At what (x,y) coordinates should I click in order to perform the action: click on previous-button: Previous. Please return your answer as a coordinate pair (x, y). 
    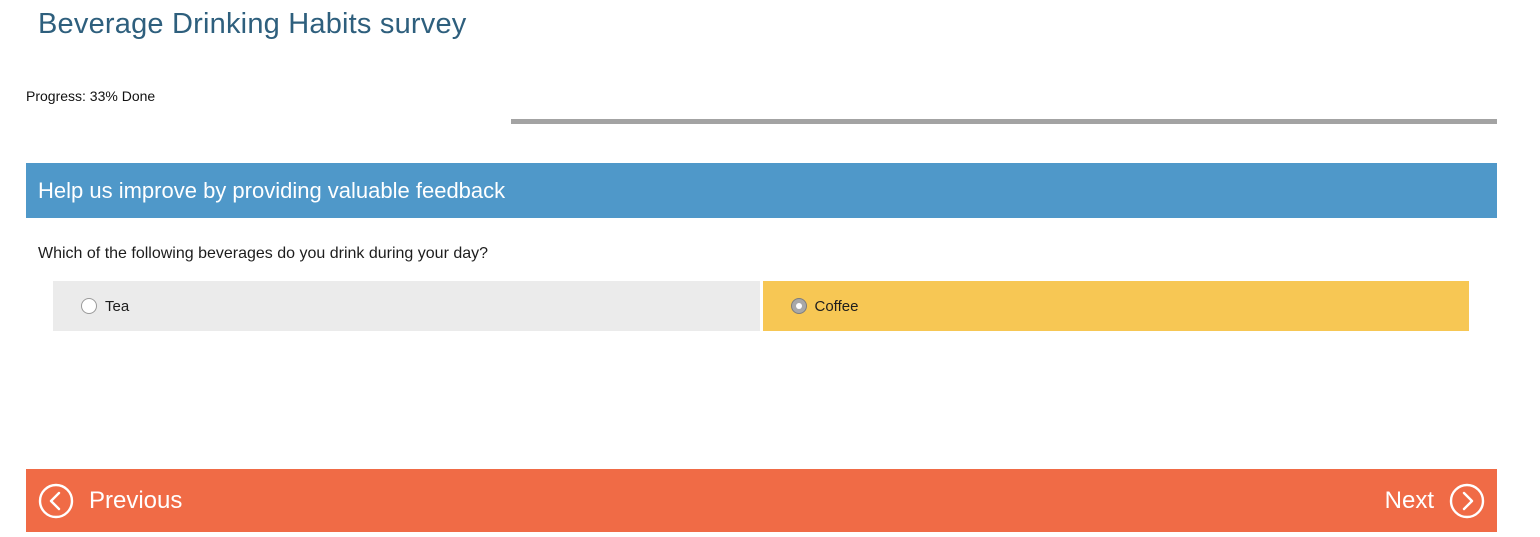
    Looking at the image, I should click on (104, 501).